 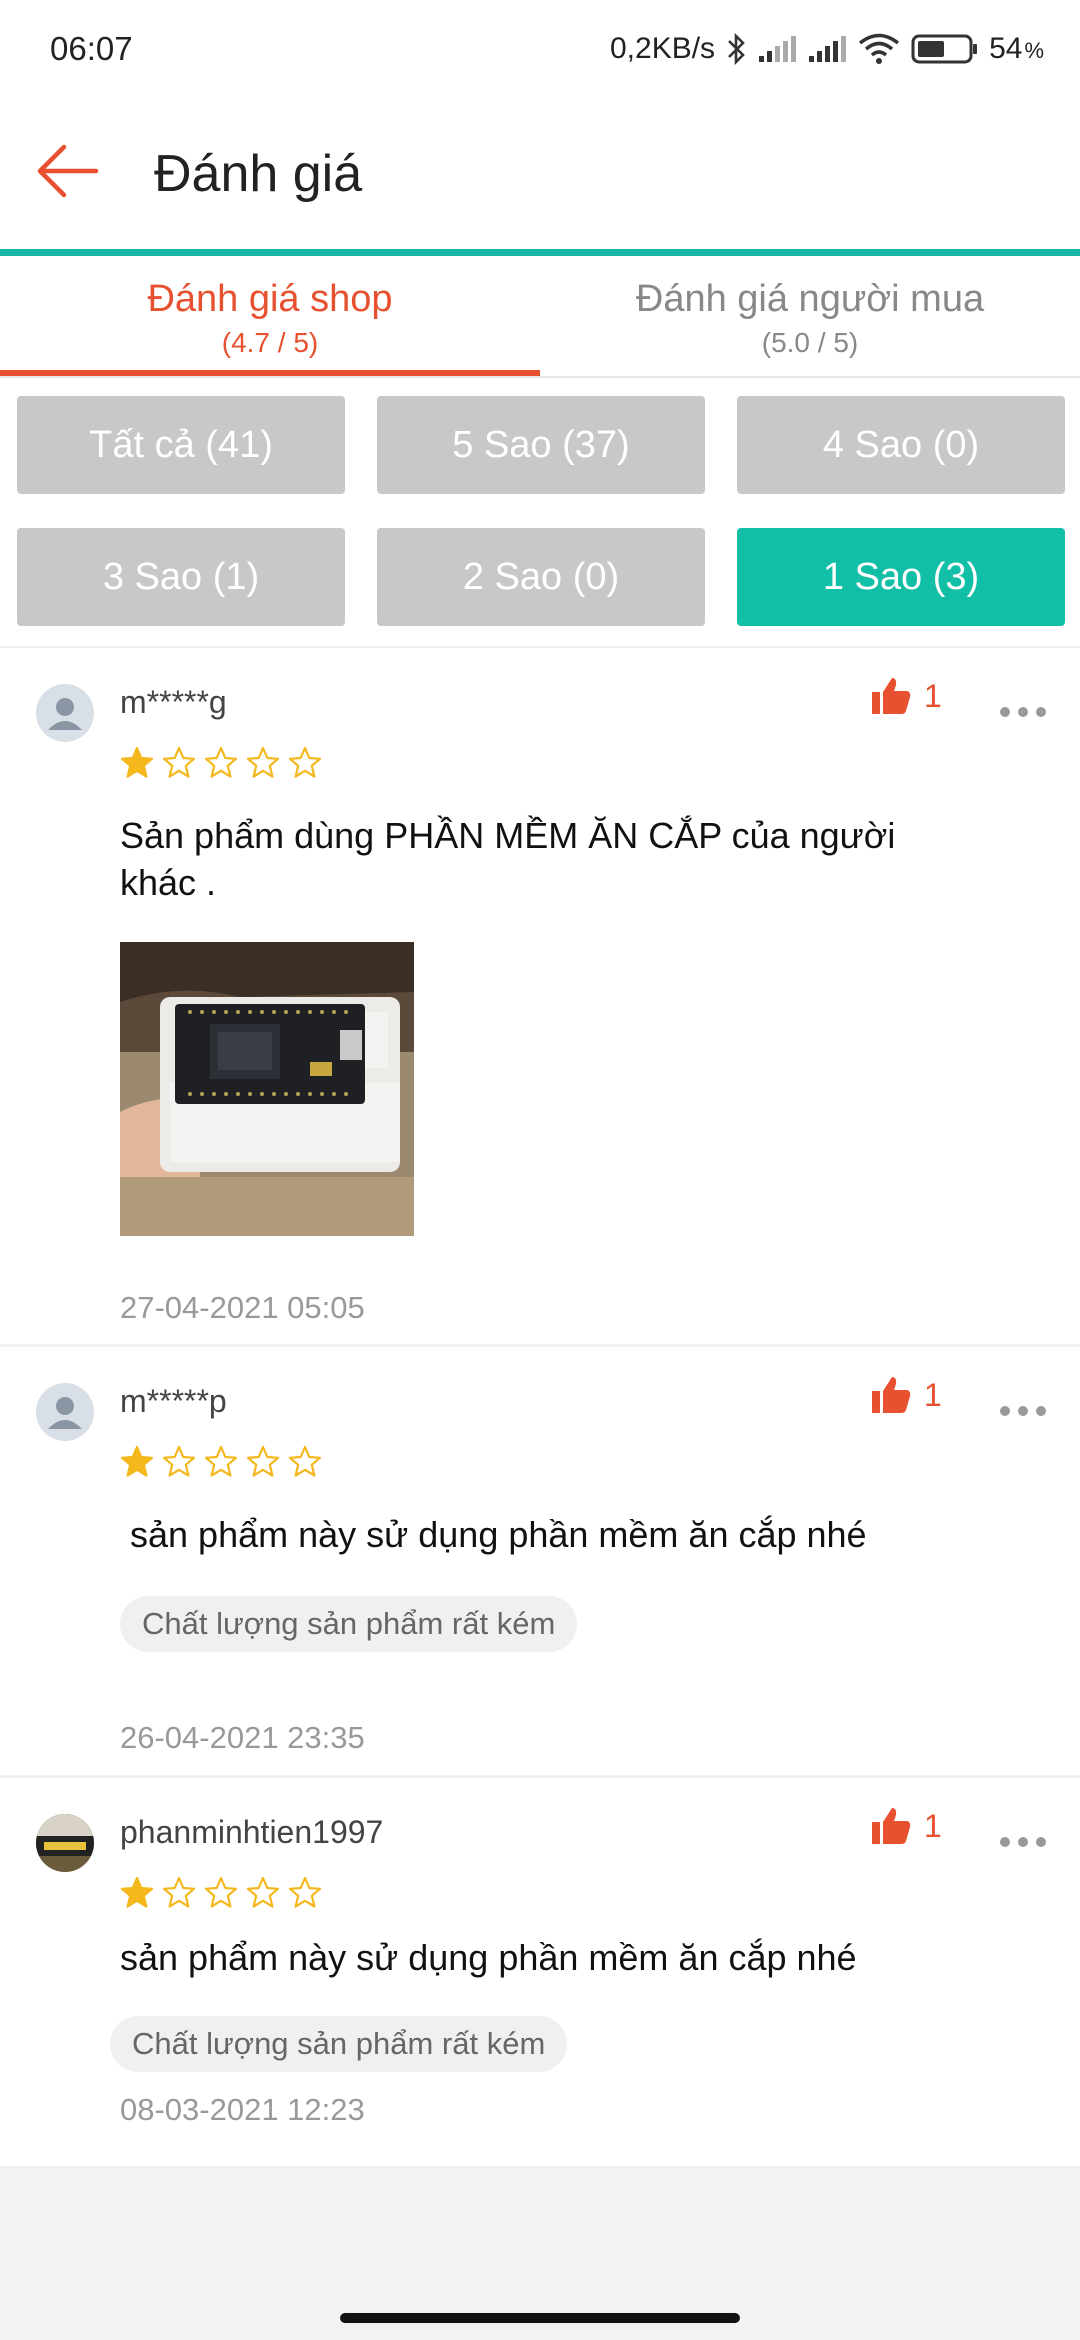 I want to click on network-speed: 0,2KB/s, so click(x=663, y=48).